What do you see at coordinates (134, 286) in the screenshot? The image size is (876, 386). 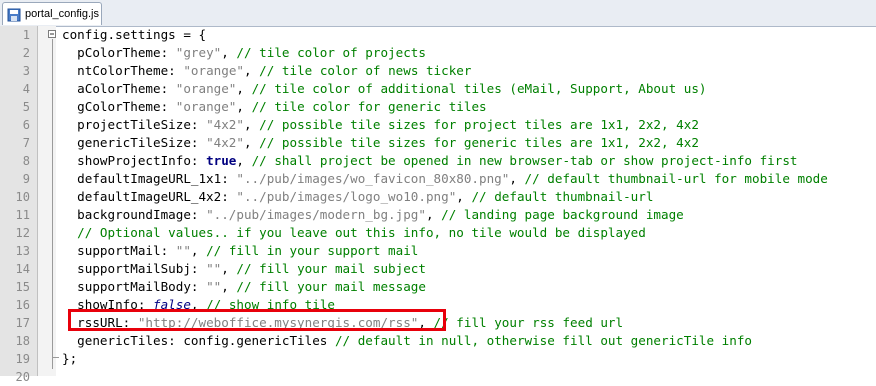 I see `code-text: supportMailBody:` at bounding box center [134, 286].